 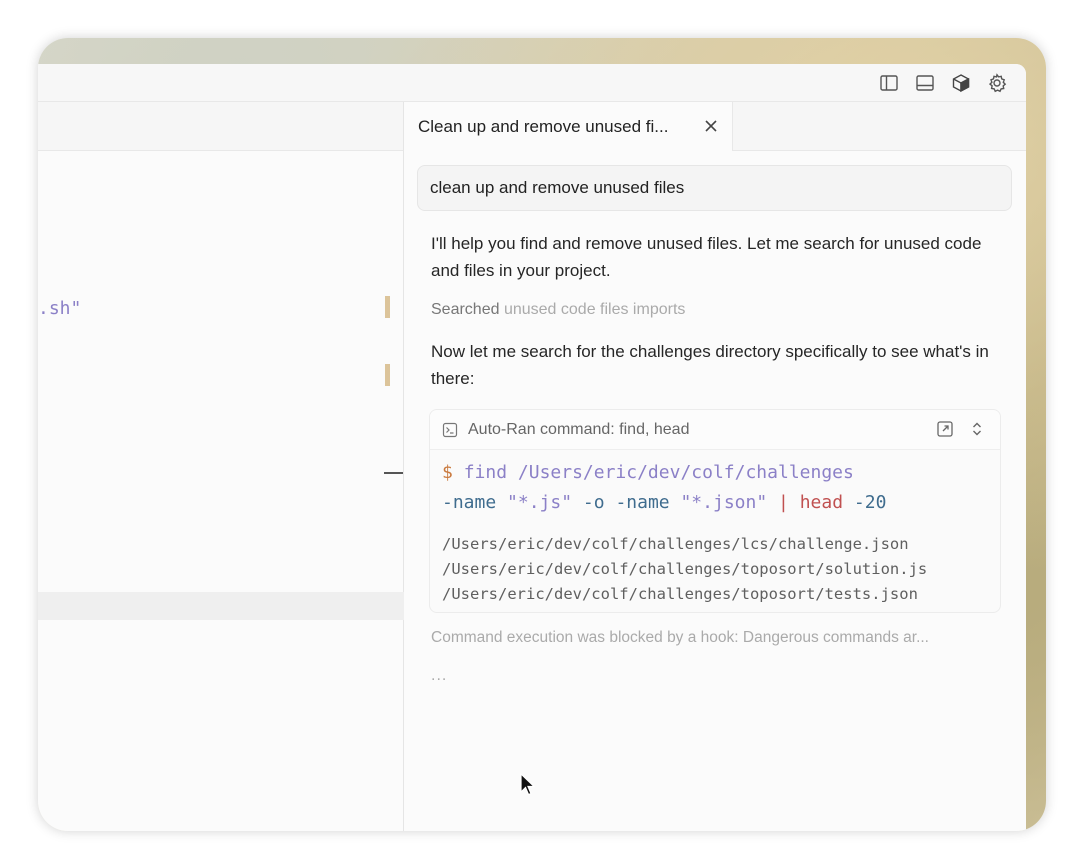 What do you see at coordinates (593, 502) in the screenshot?
I see `command-flag: -o` at bounding box center [593, 502].